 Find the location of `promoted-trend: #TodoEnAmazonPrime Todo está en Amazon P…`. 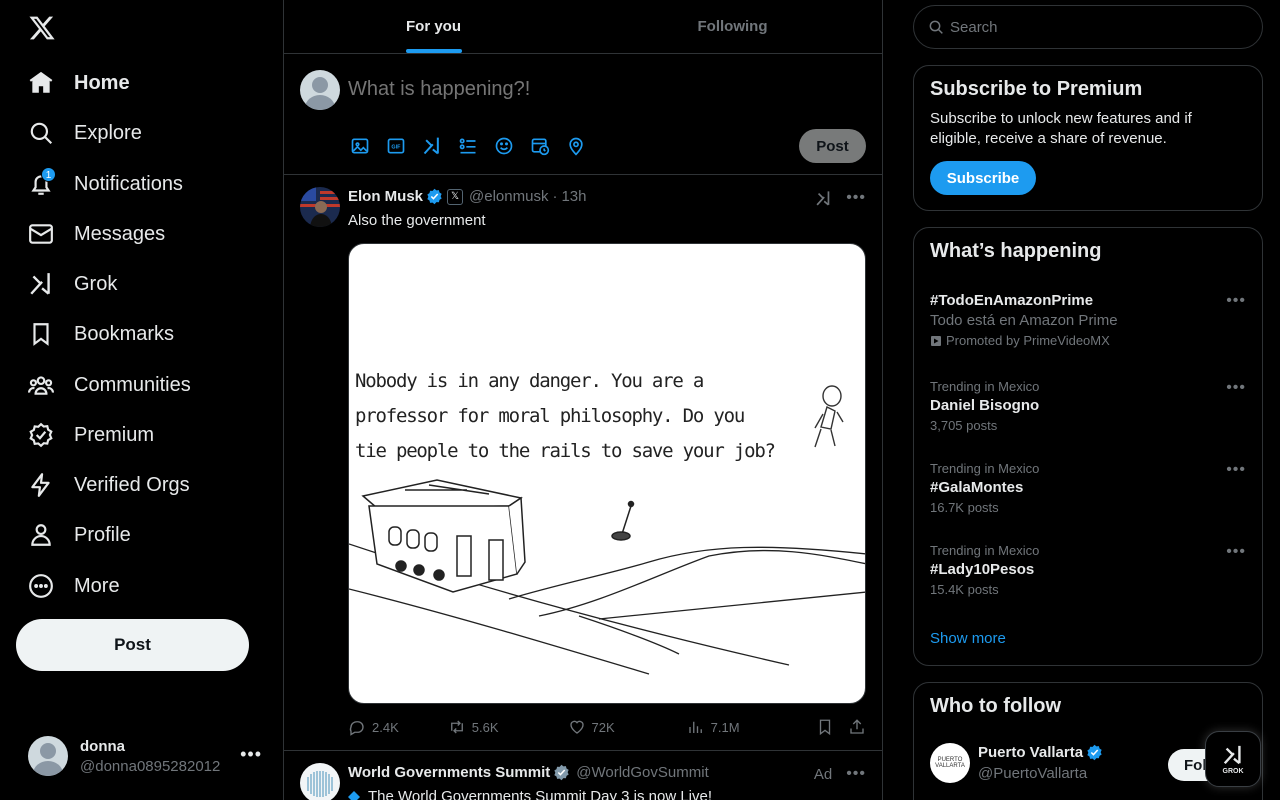

promoted-trend: #TodoEnAmazonPrime Todo está en Amazon P… is located at coordinates (1088, 320).